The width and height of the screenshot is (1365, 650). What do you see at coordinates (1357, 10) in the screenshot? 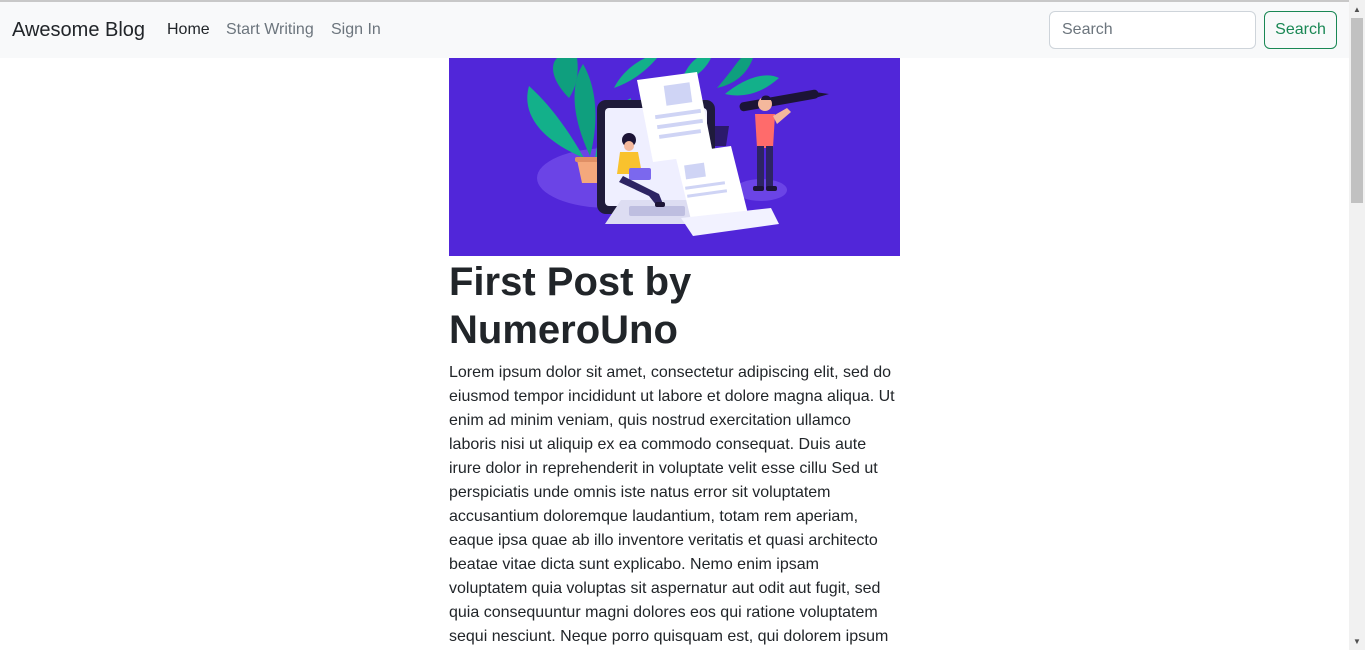
I see `scroll-up-arrow-icon: ▲` at bounding box center [1357, 10].